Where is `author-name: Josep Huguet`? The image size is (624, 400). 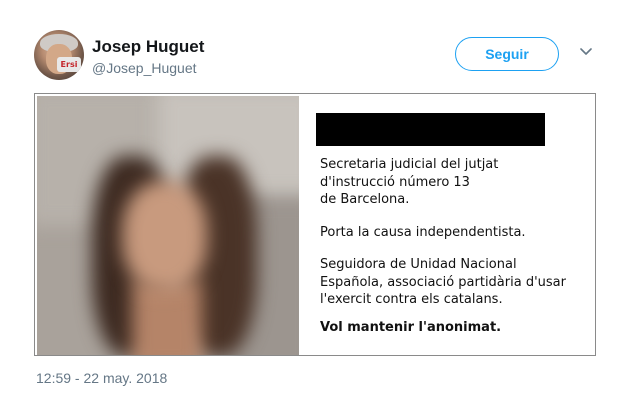 author-name: Josep Huguet is located at coordinates (148, 47).